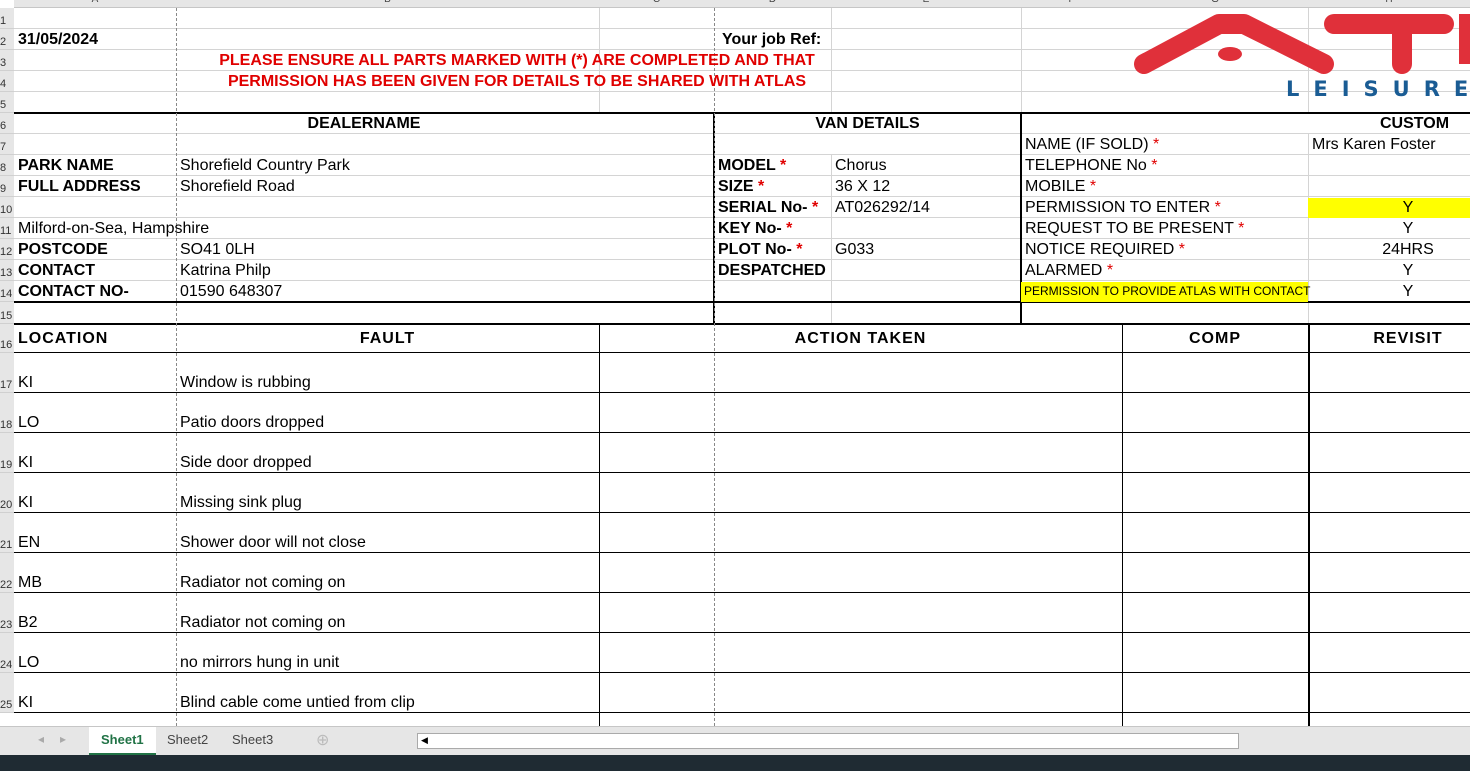 This screenshot has width=1470, height=771. I want to click on job-ref-label: Your job Ref:, so click(772, 39).